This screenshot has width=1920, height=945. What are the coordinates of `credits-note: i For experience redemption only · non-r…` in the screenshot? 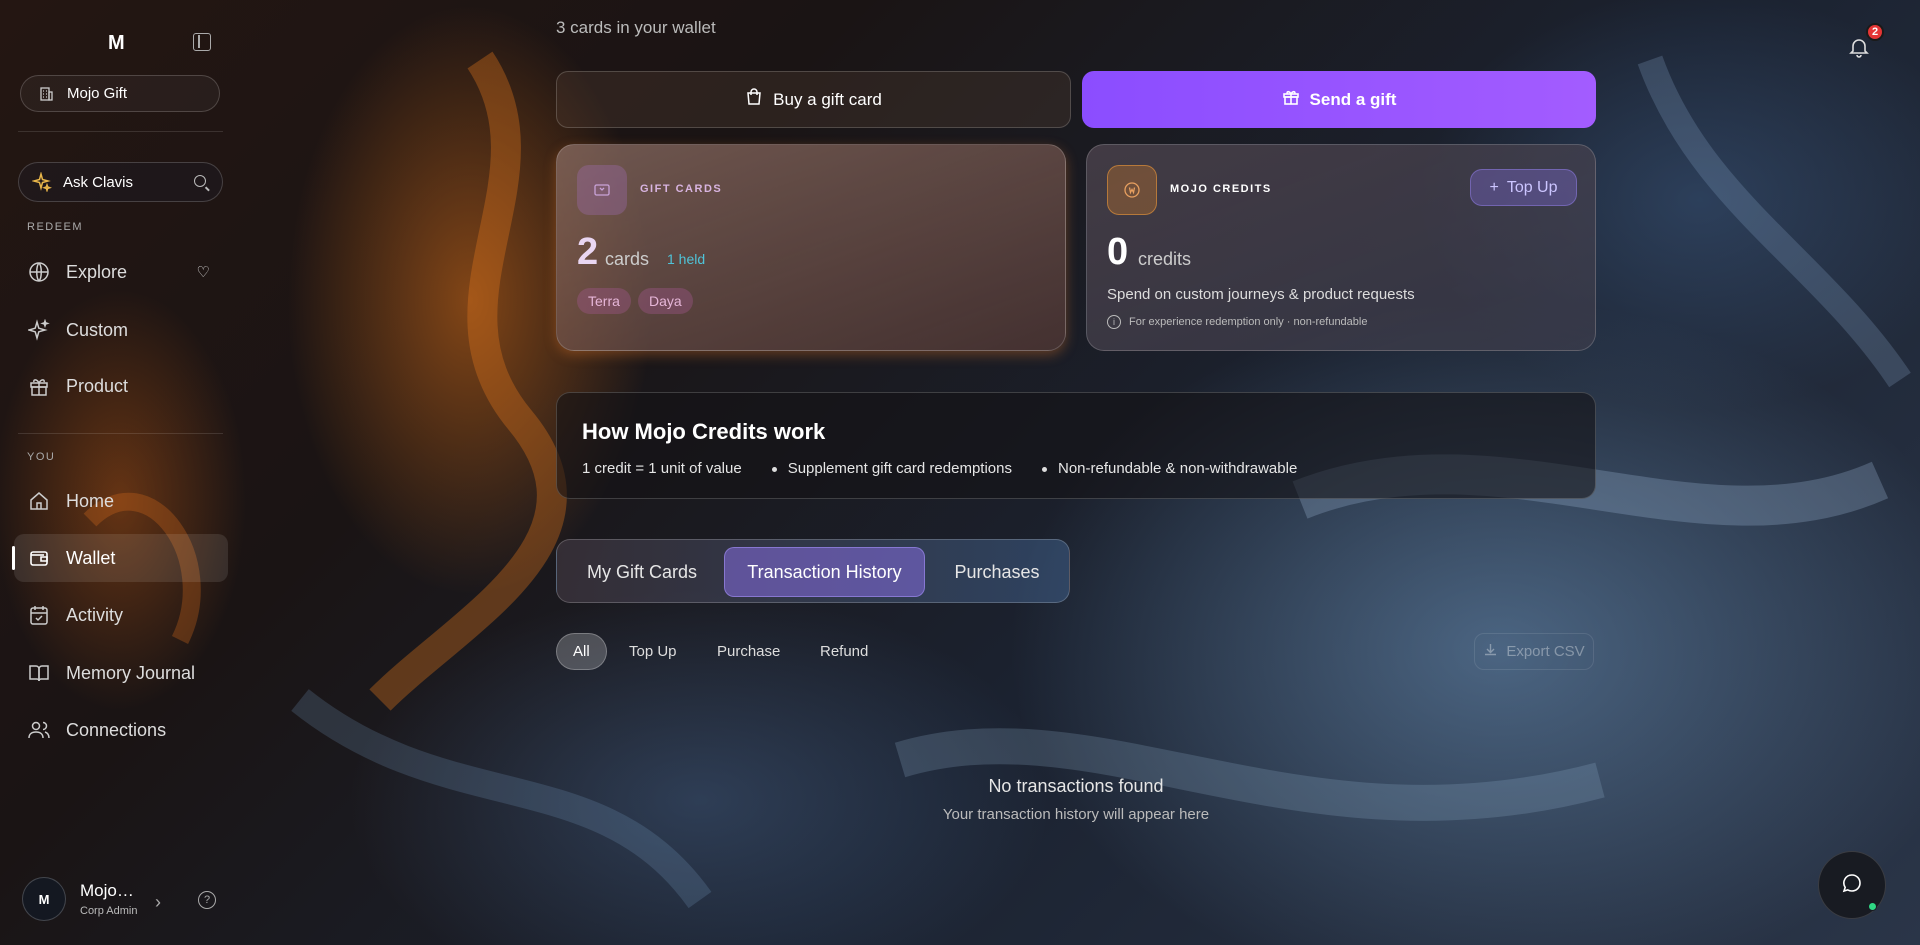 It's located at (1237, 322).